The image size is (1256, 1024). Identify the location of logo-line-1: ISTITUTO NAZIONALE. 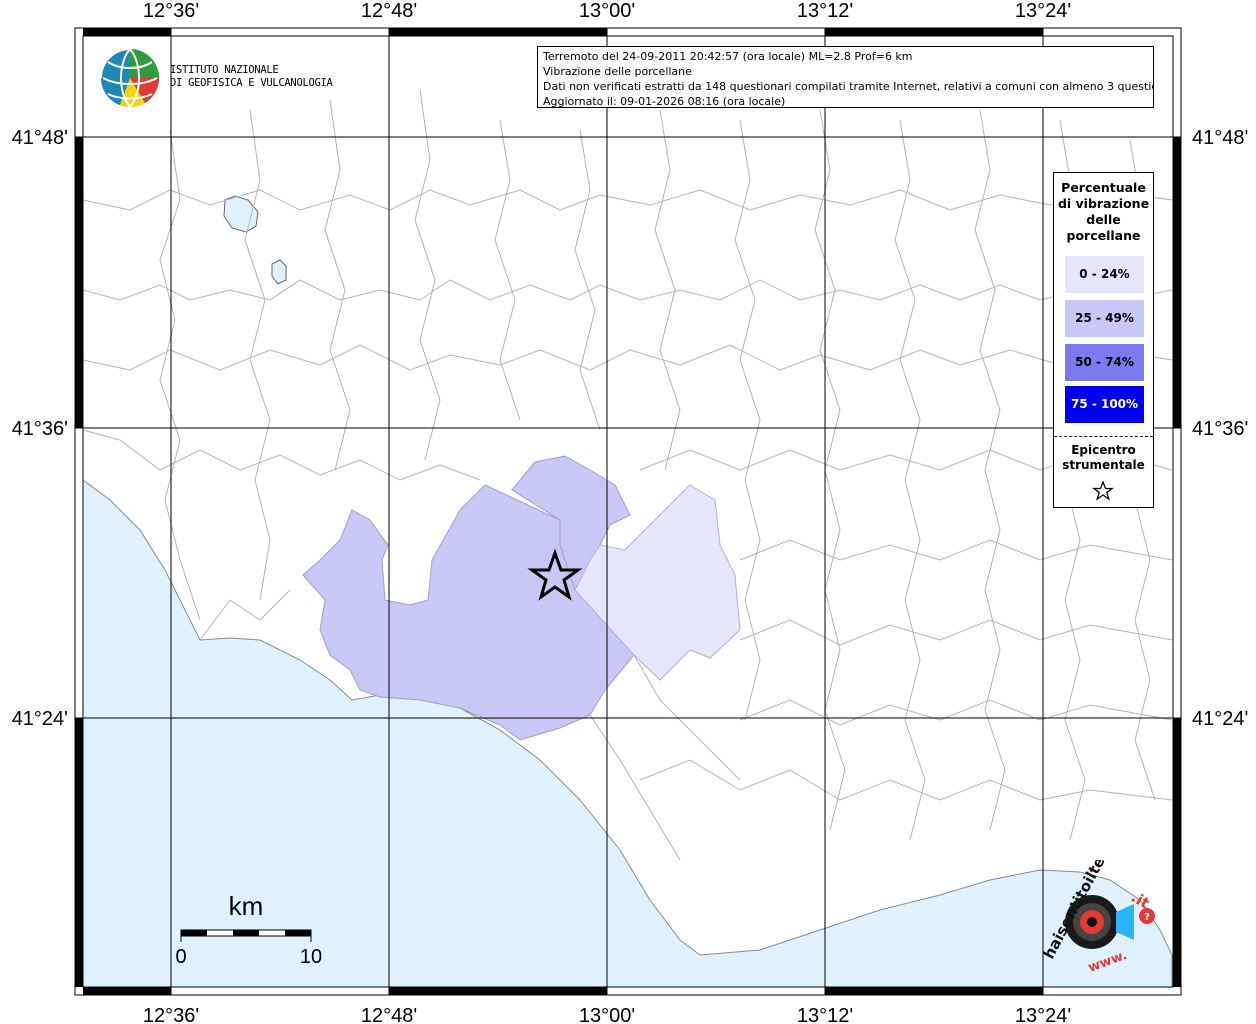
(224, 70).